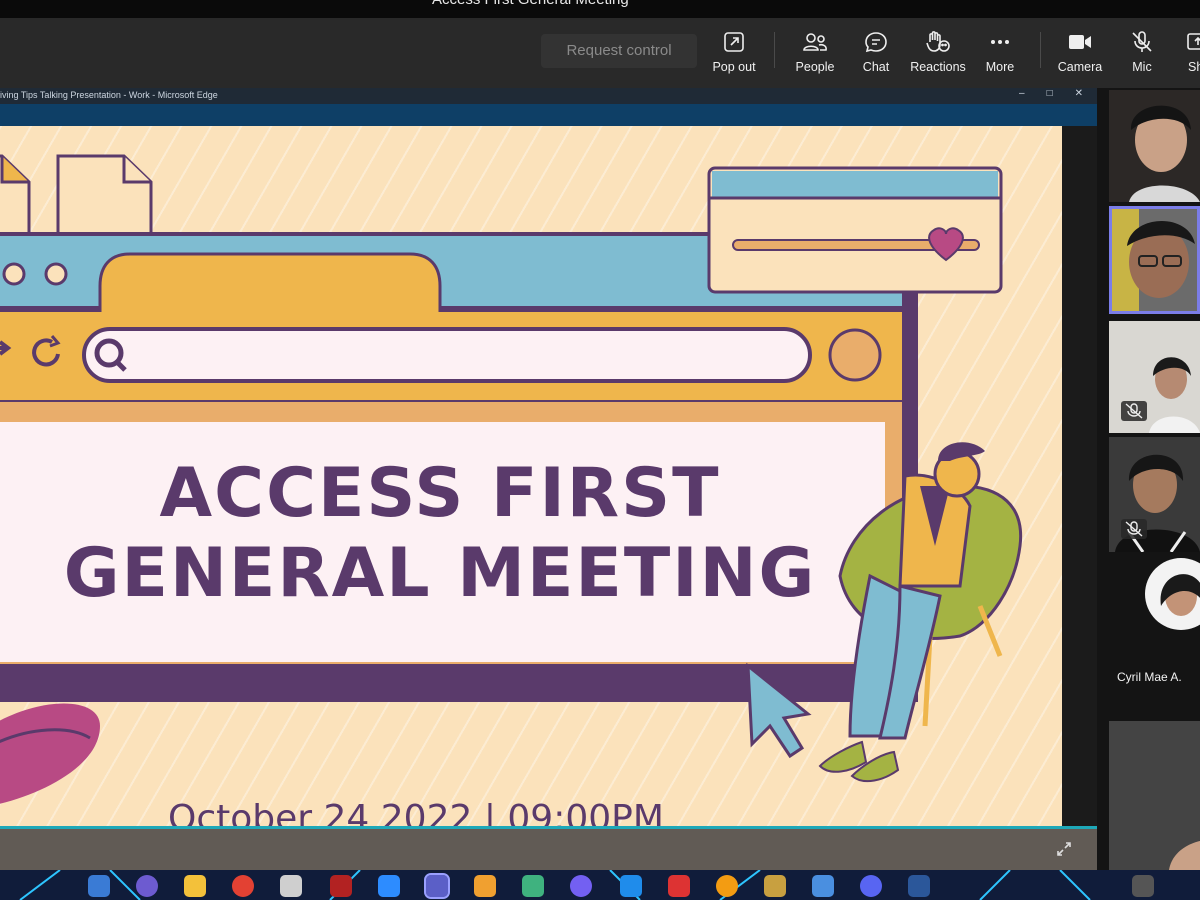 This screenshot has width=1200, height=900. What do you see at coordinates (631, 886) in the screenshot?
I see `trello-icon` at bounding box center [631, 886].